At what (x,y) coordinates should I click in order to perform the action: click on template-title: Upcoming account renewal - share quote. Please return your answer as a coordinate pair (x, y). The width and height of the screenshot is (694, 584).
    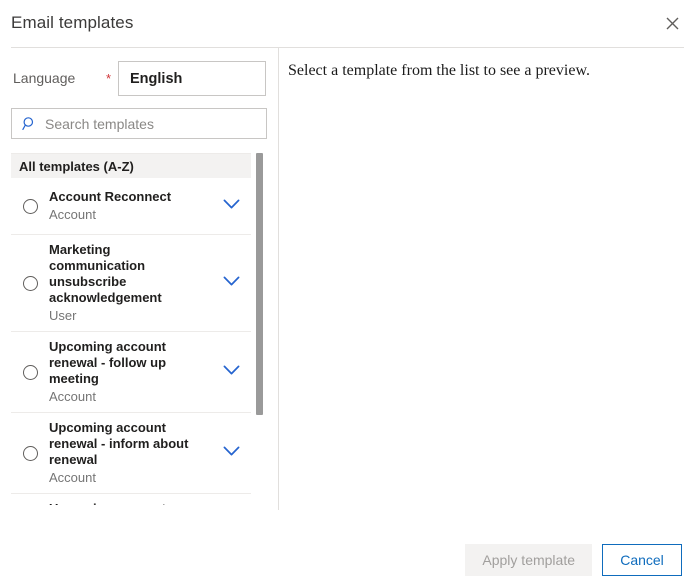
    Looking at the image, I should click on (128, 503).